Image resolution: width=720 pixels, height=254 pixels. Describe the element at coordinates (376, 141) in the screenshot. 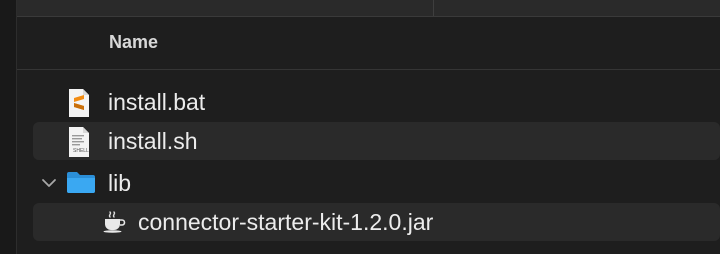

I see `file-row-install-sh: SHELL install.sh` at that location.